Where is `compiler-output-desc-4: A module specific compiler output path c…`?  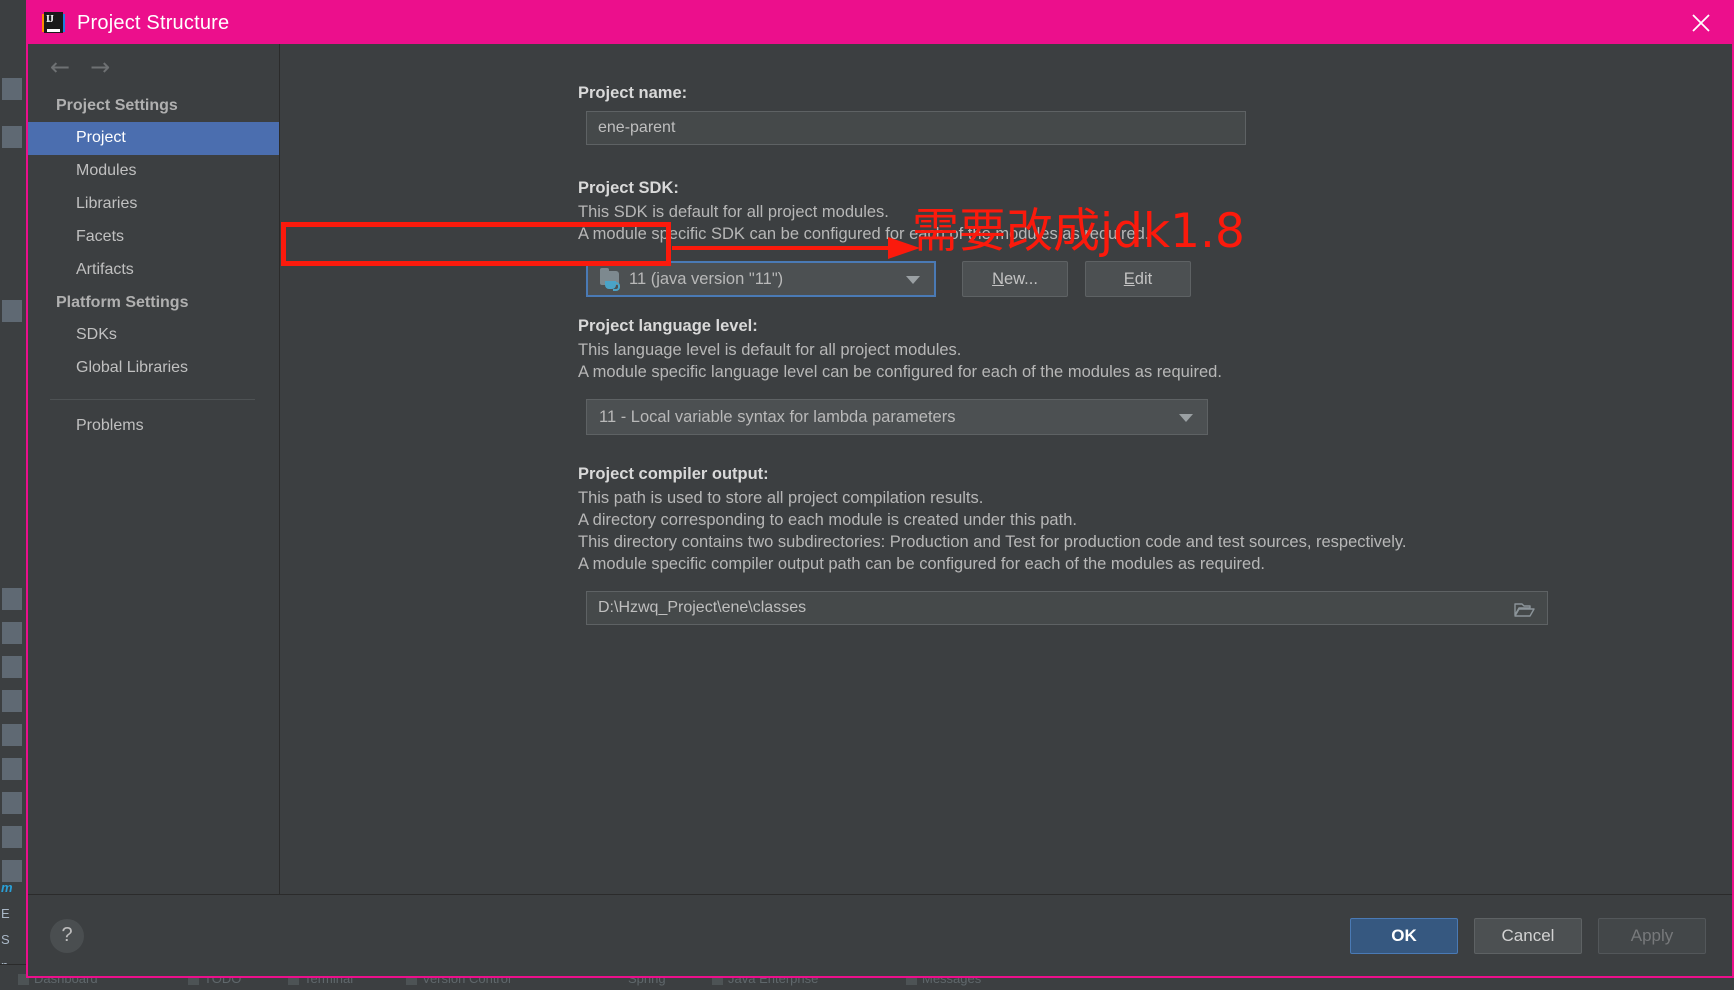
compiler-output-desc-4: A module specific compiler output path c… is located at coordinates (921, 564).